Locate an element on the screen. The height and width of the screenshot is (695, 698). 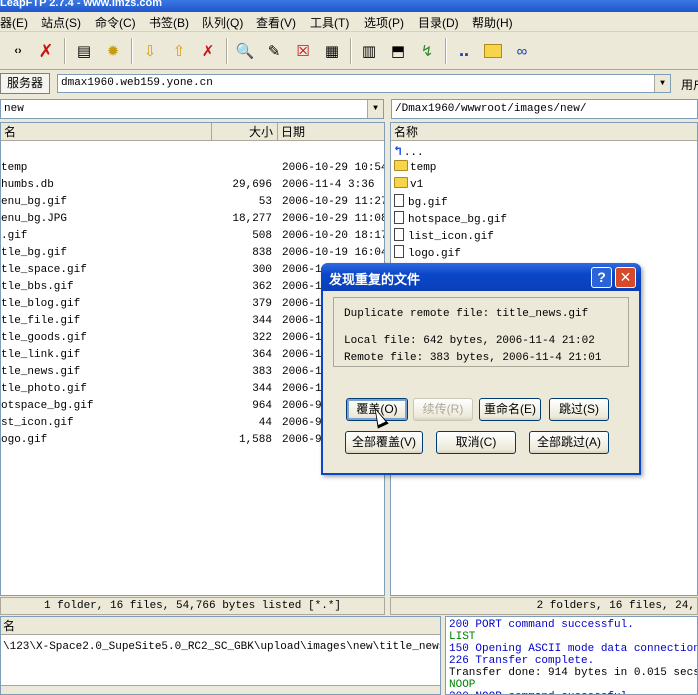
local-file-name: .gif is located at coordinates (14, 236).